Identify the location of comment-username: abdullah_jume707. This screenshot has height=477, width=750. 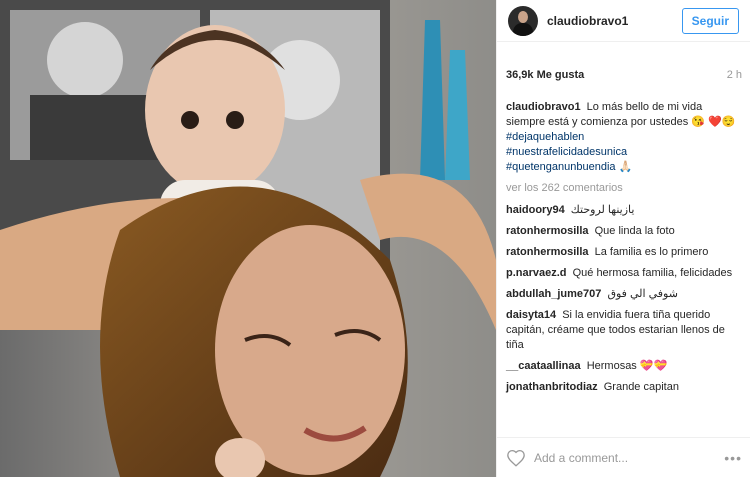
(553, 294).